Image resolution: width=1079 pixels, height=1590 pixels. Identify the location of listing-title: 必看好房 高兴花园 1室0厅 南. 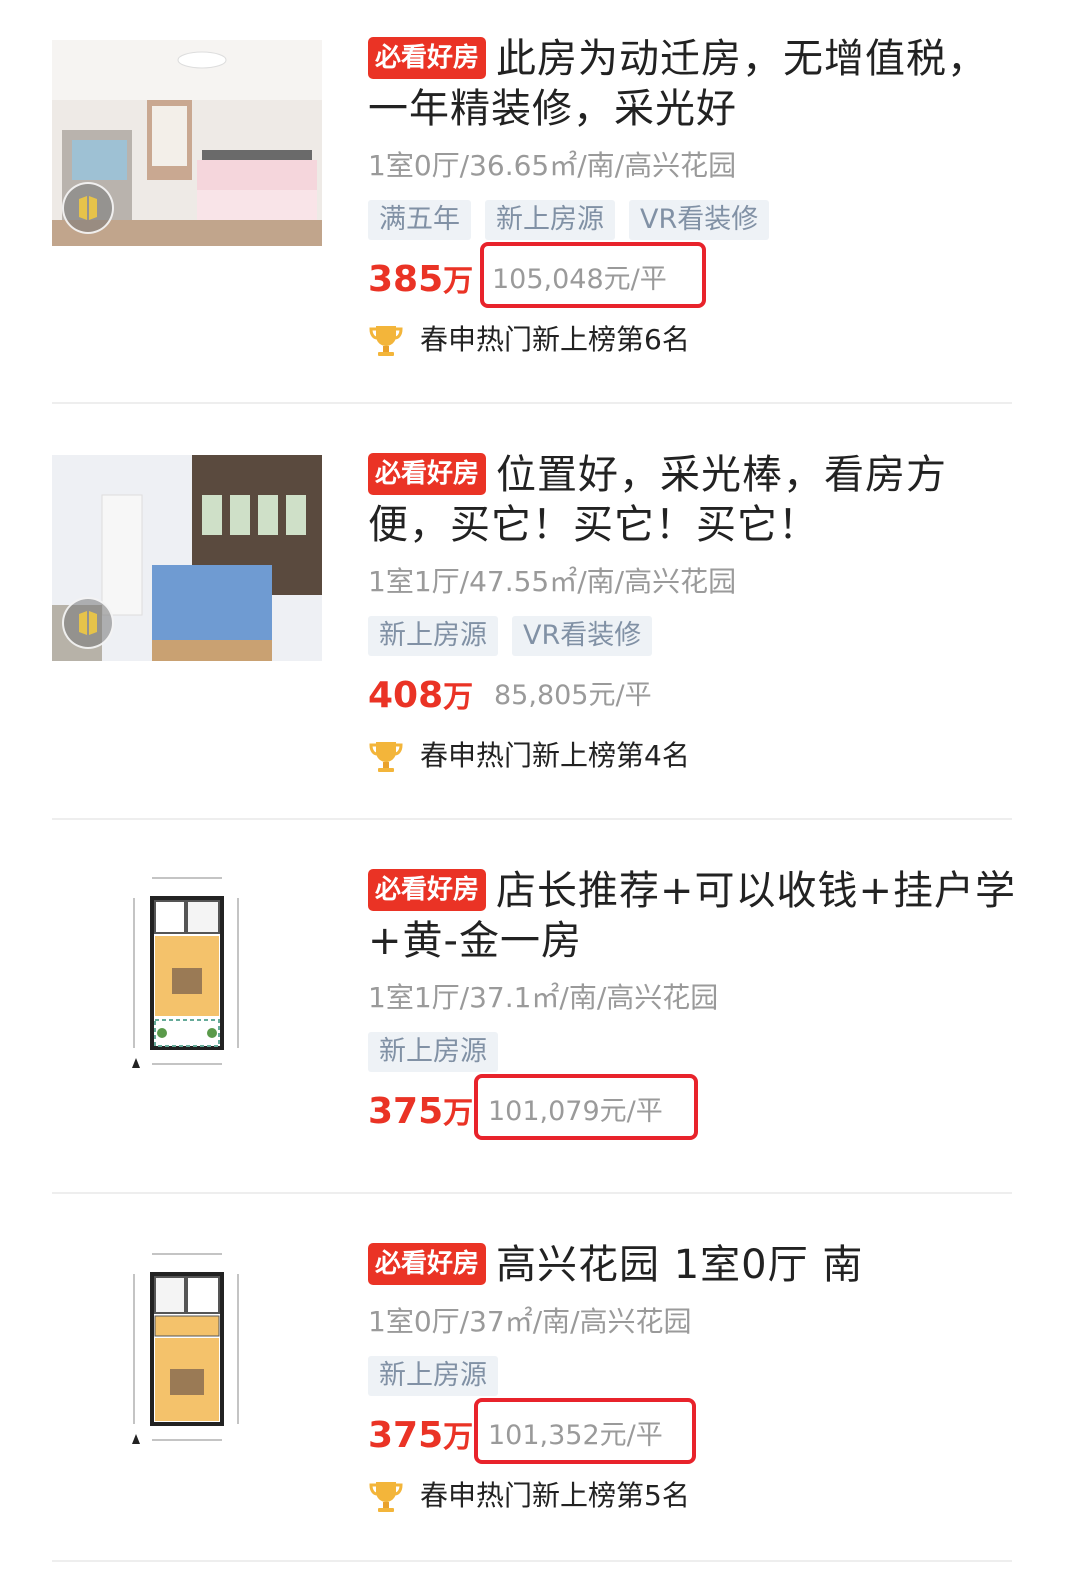
(698, 1265).